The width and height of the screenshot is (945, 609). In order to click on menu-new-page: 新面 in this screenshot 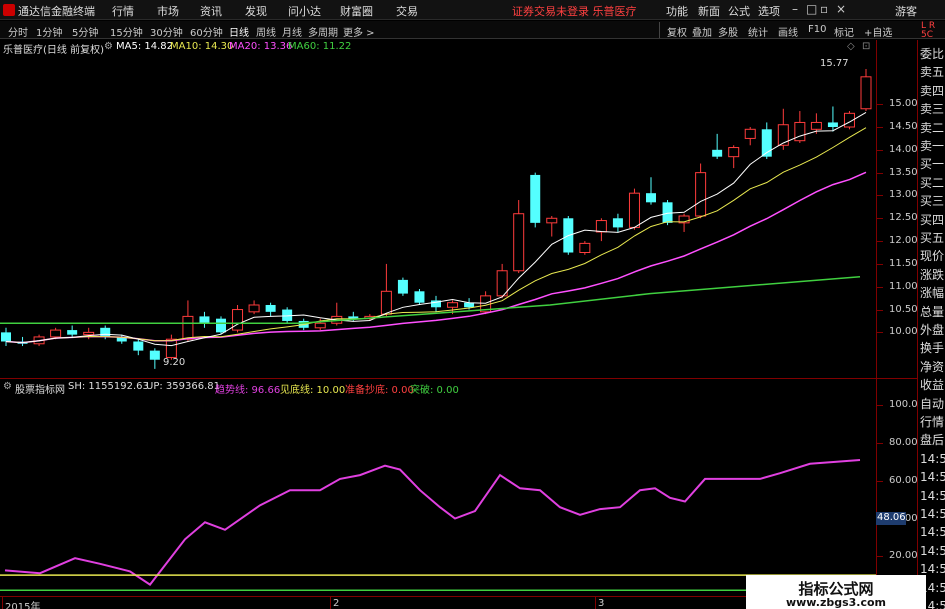, I will do `click(709, 11)`.